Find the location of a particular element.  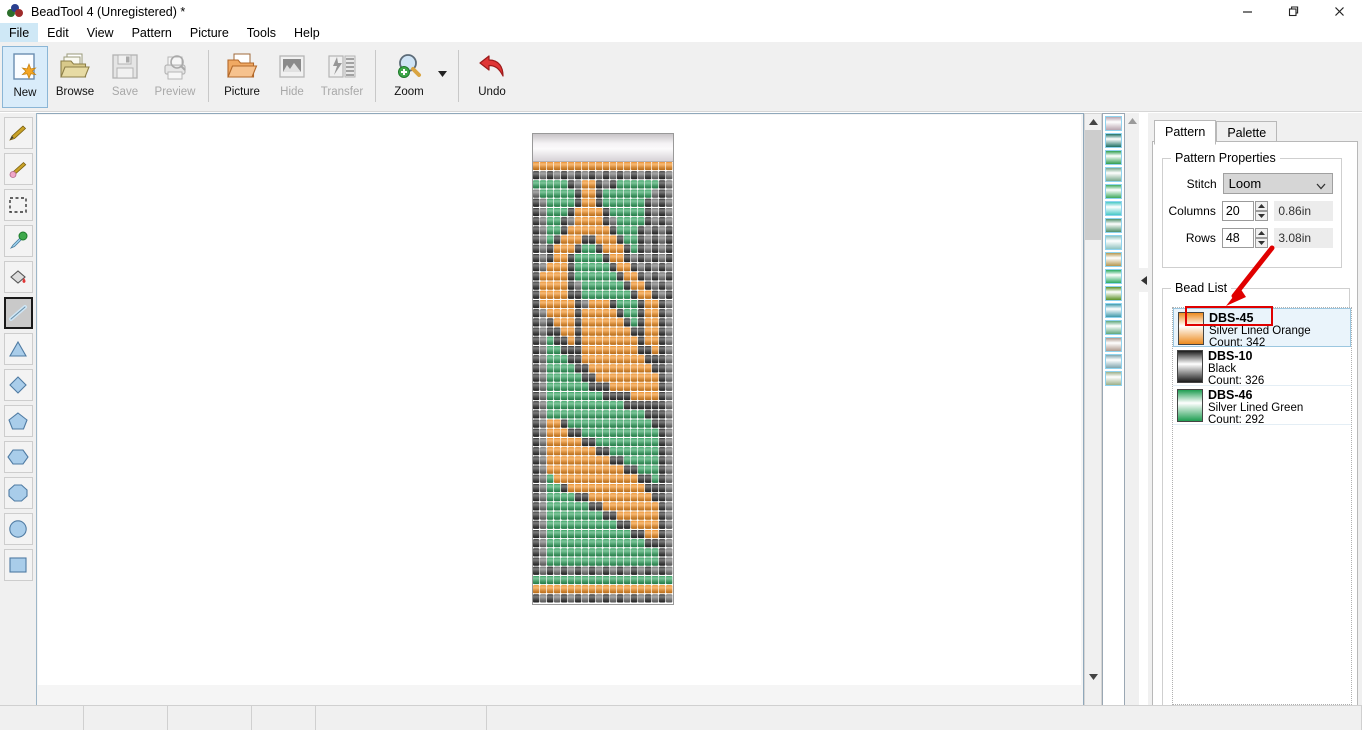

preview-button: Preview is located at coordinates (175, 77).